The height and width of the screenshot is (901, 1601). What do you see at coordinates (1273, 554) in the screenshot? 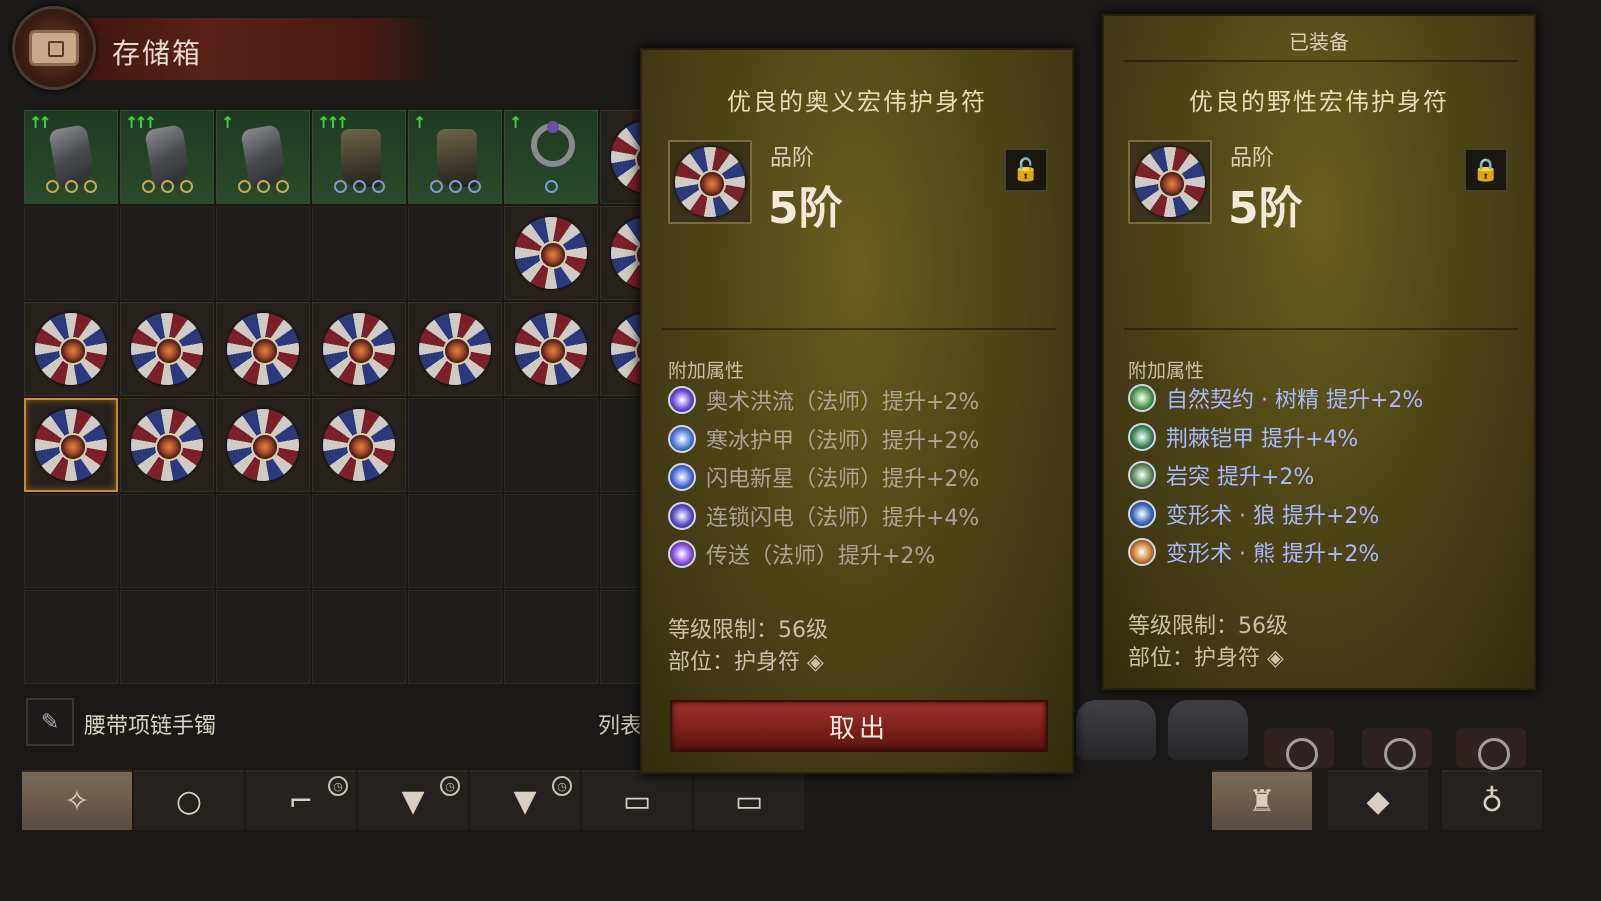
I see `attribute-text: 变形术 · 熊 提升+2%` at bounding box center [1273, 554].